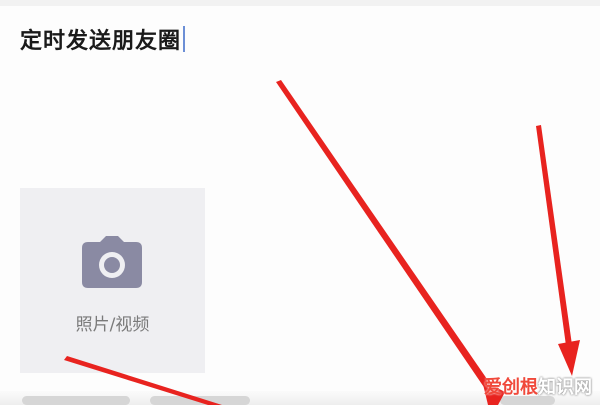 This screenshot has width=600, height=405. What do you see at coordinates (112, 262) in the screenshot?
I see `camera-icon` at bounding box center [112, 262].